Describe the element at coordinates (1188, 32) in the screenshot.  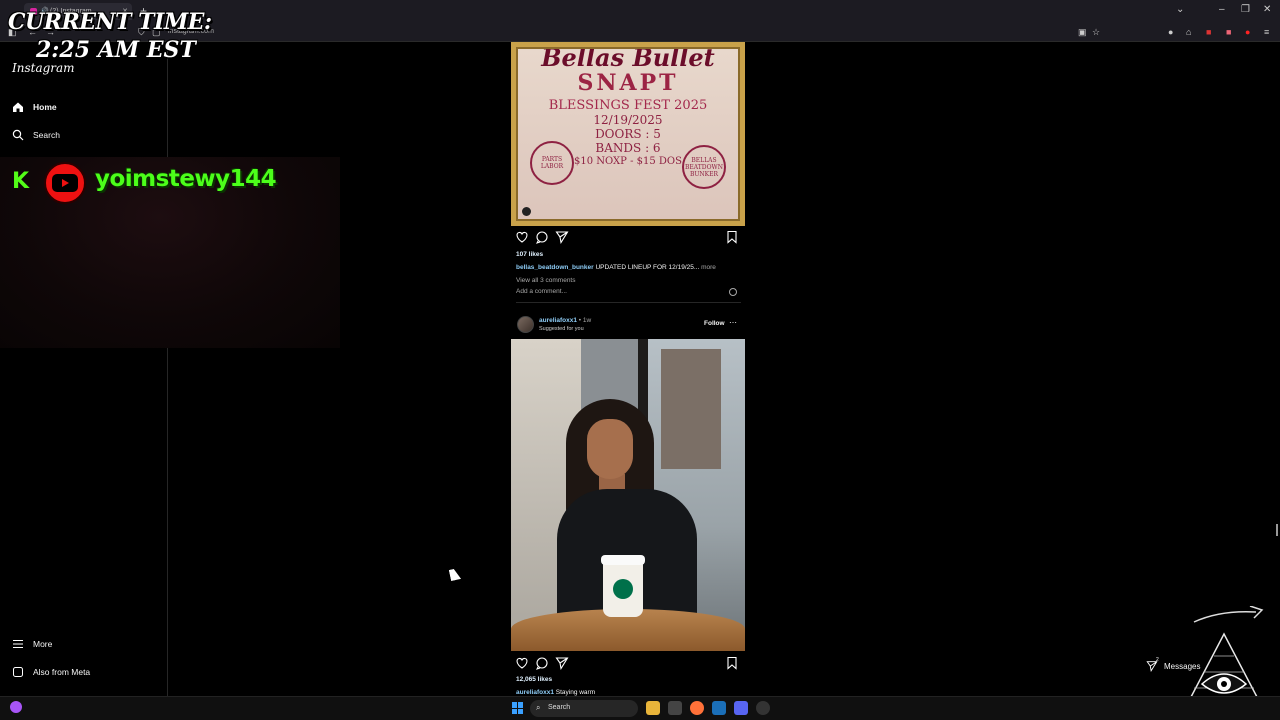
I see `puzzle-icon: ⌂` at that location.